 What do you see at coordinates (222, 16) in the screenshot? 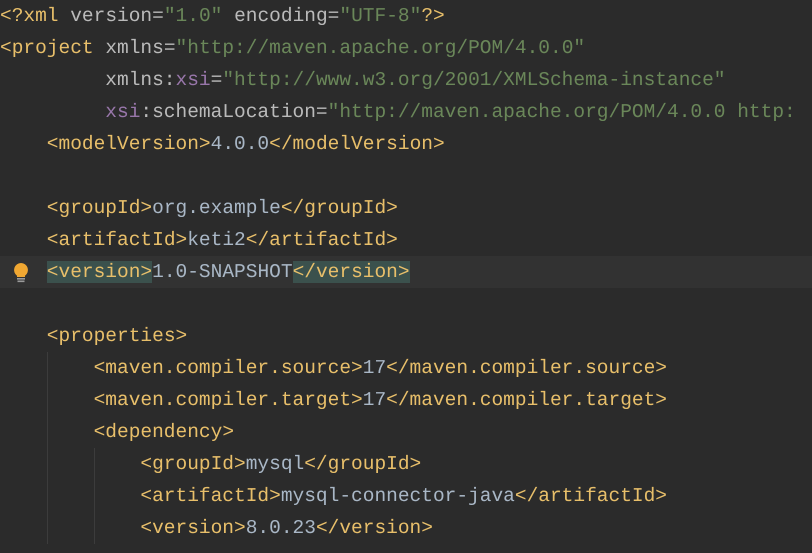
I see `code-line: <?xml version="1.0" encoding="UTF-8"?>` at bounding box center [222, 16].